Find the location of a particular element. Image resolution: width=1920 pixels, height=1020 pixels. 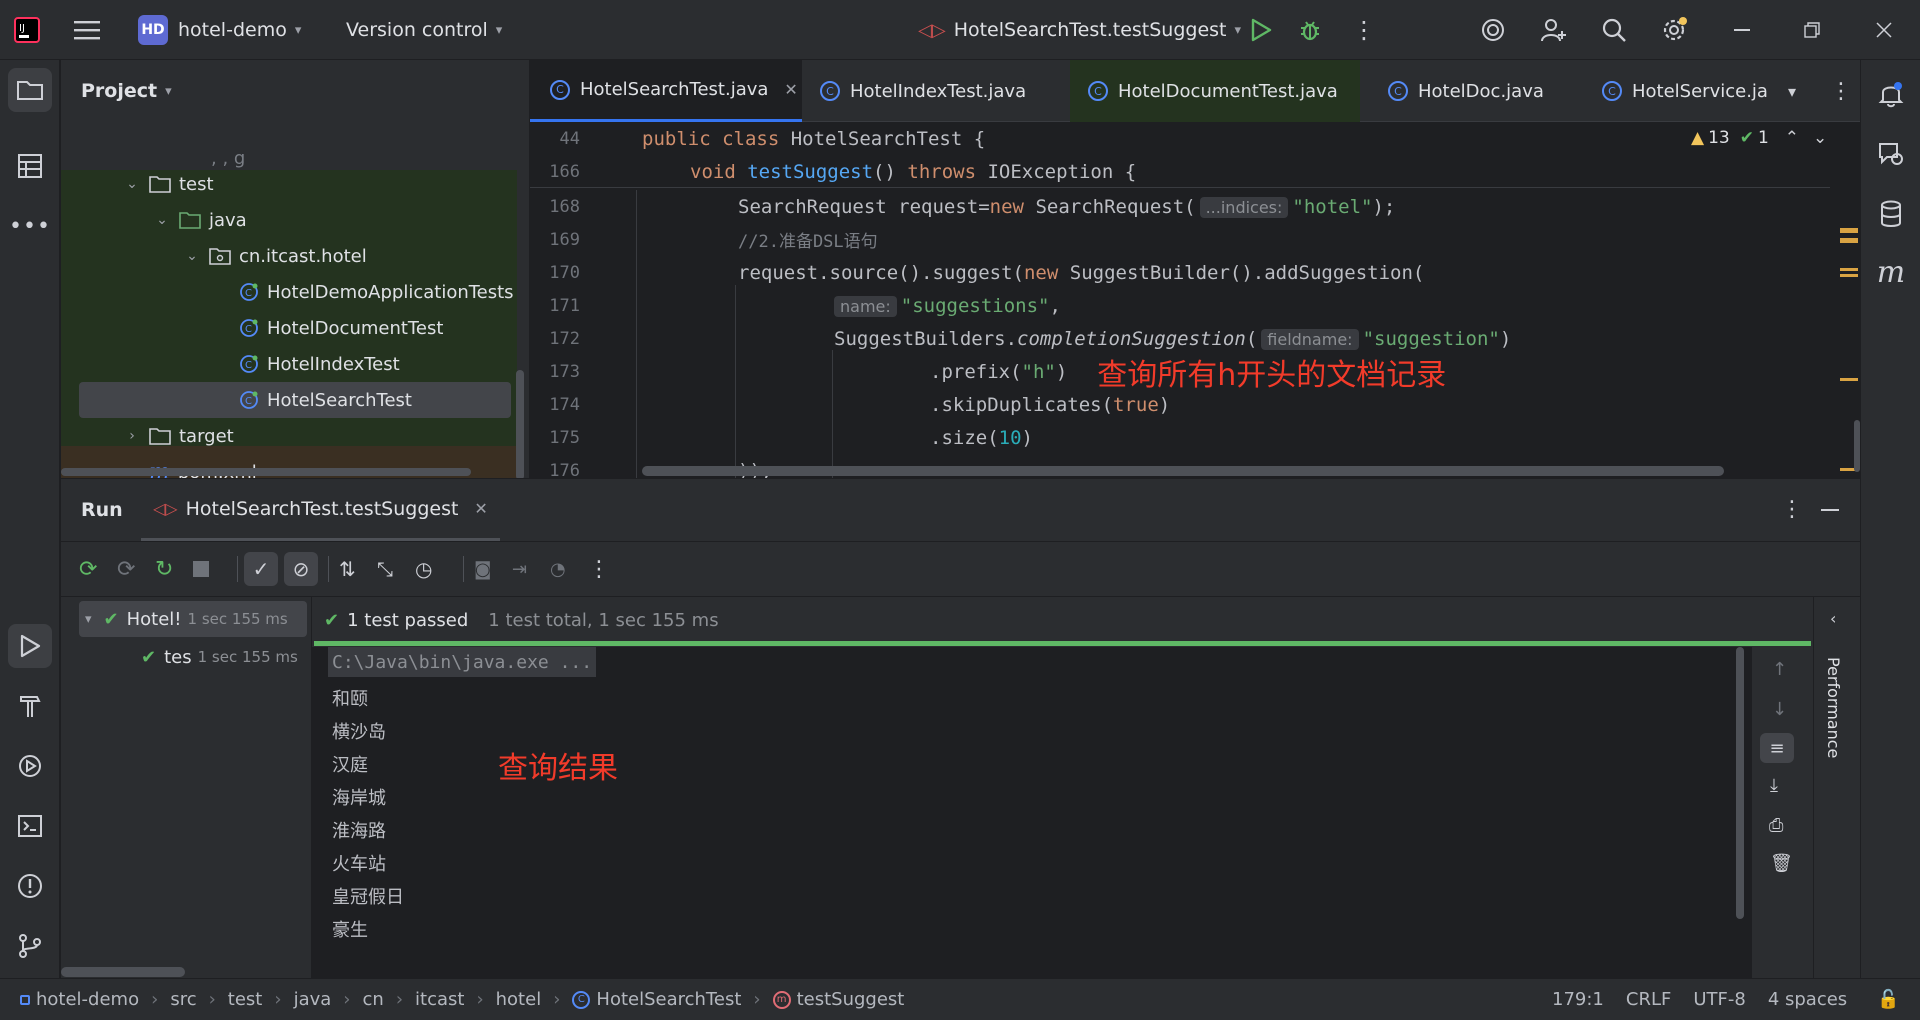

breadcrumb-item: cn is located at coordinates (373, 999).